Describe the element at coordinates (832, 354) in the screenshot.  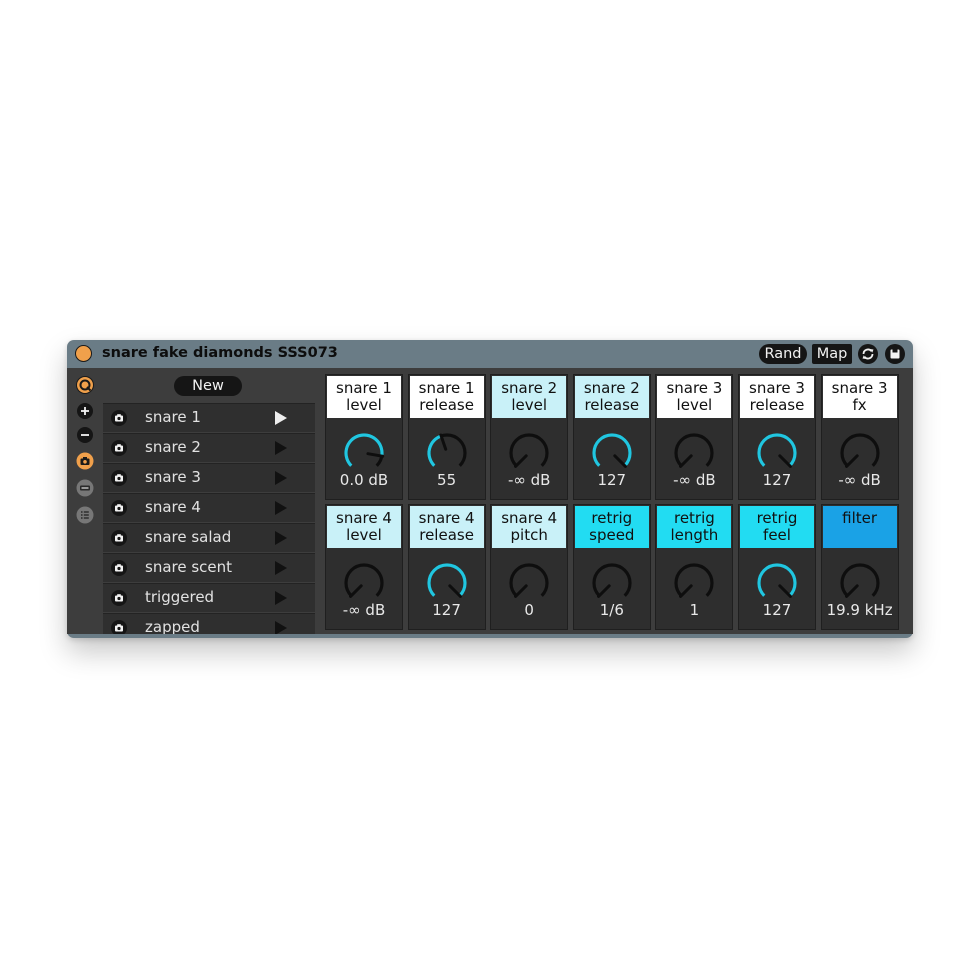
I see `map-button: Map` at that location.